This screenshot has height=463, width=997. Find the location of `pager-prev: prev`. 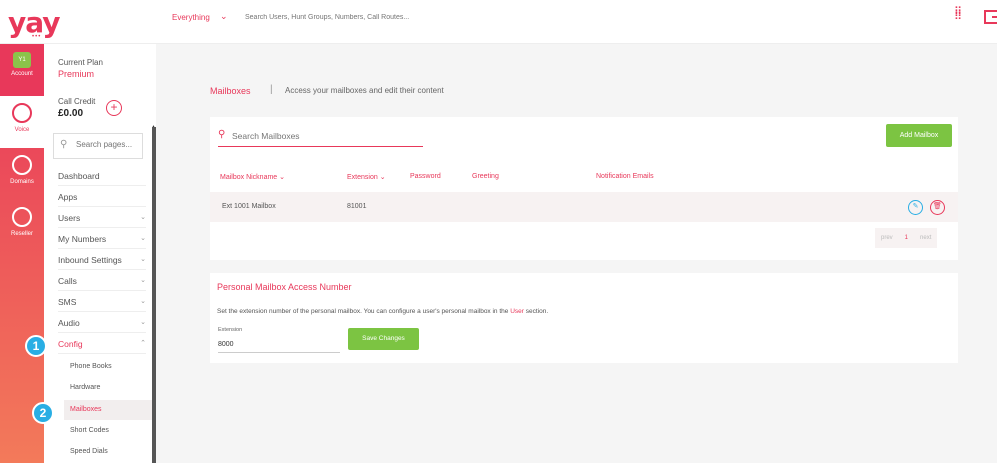

pager-prev: prev is located at coordinates (887, 238).